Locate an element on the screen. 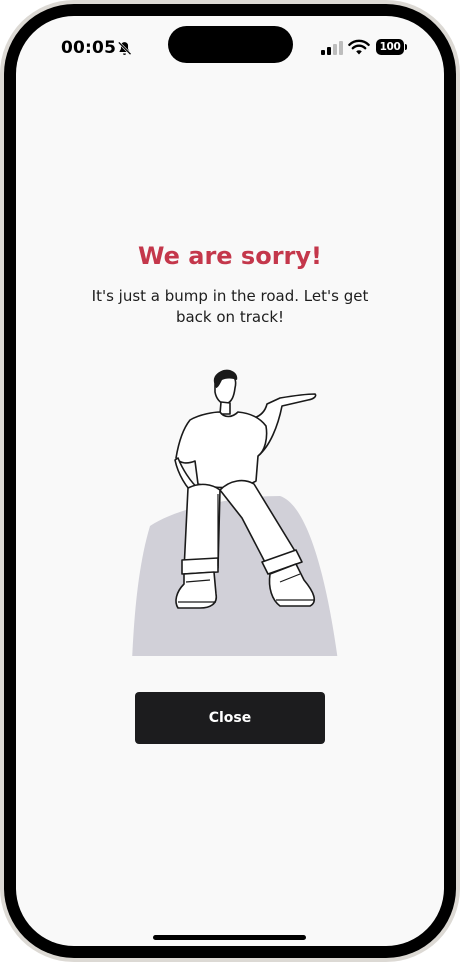  close-button: Close is located at coordinates (230, 718).